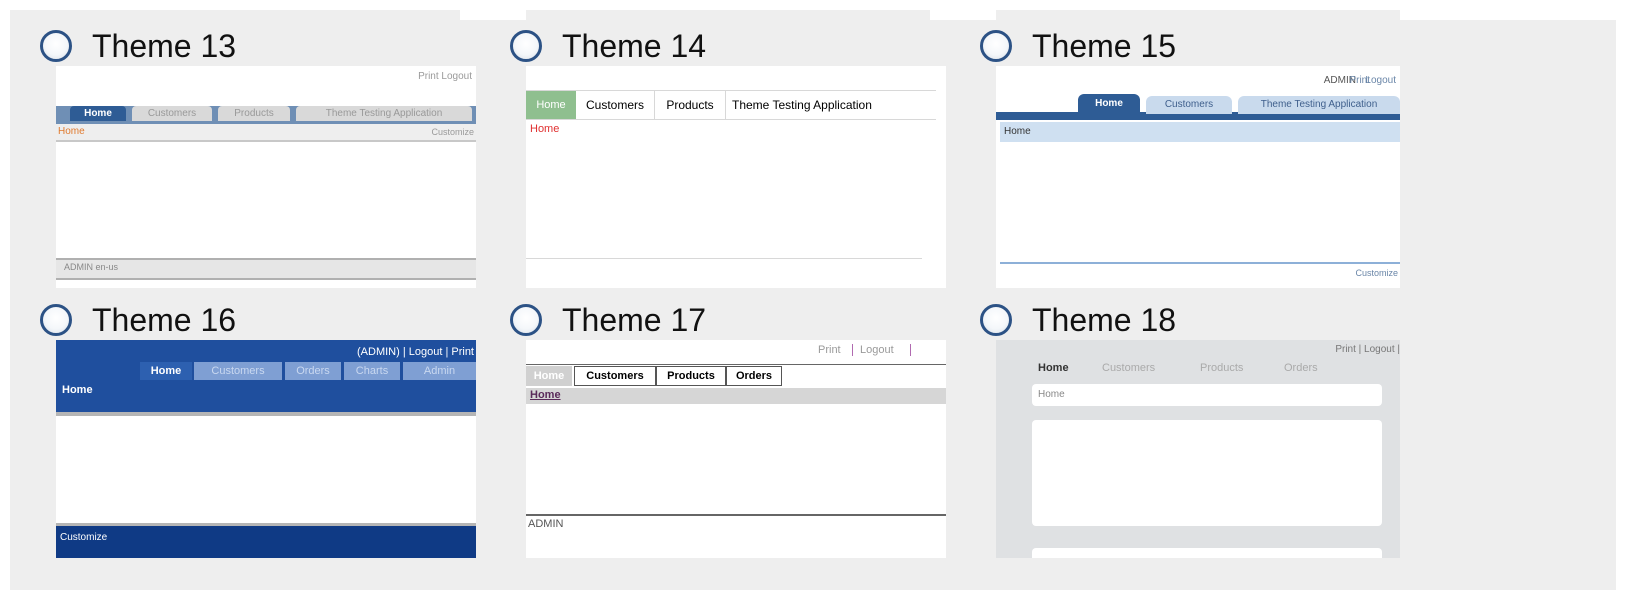 The image size is (1626, 590). I want to click on preview-top-links: Print | Logout |, so click(1367, 349).